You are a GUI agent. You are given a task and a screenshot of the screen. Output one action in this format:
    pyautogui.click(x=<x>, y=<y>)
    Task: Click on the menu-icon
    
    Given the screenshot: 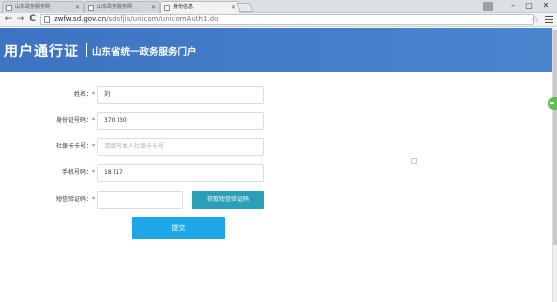 What is the action you would take?
    pyautogui.click(x=549, y=19)
    